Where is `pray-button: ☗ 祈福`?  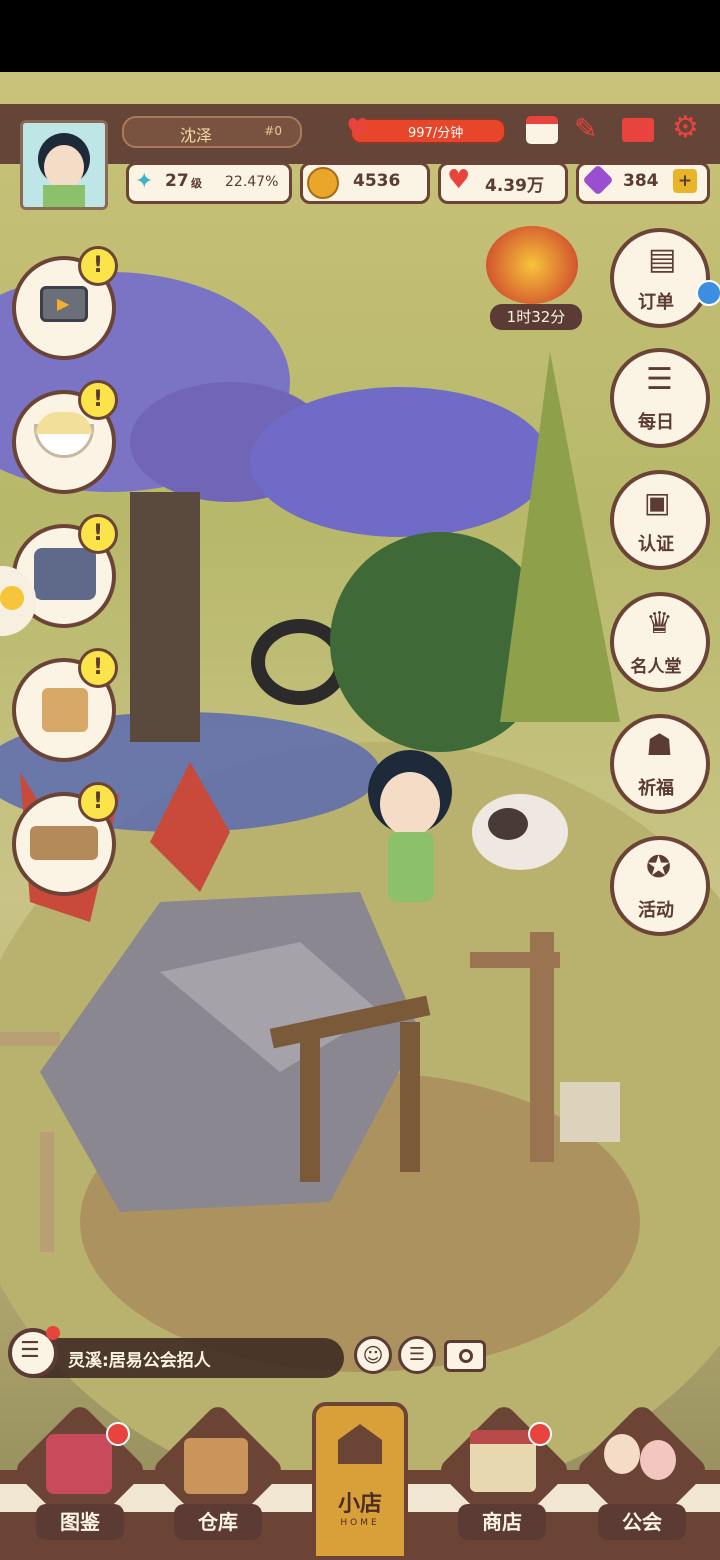 pray-button: ☗ 祈福 is located at coordinates (660, 764).